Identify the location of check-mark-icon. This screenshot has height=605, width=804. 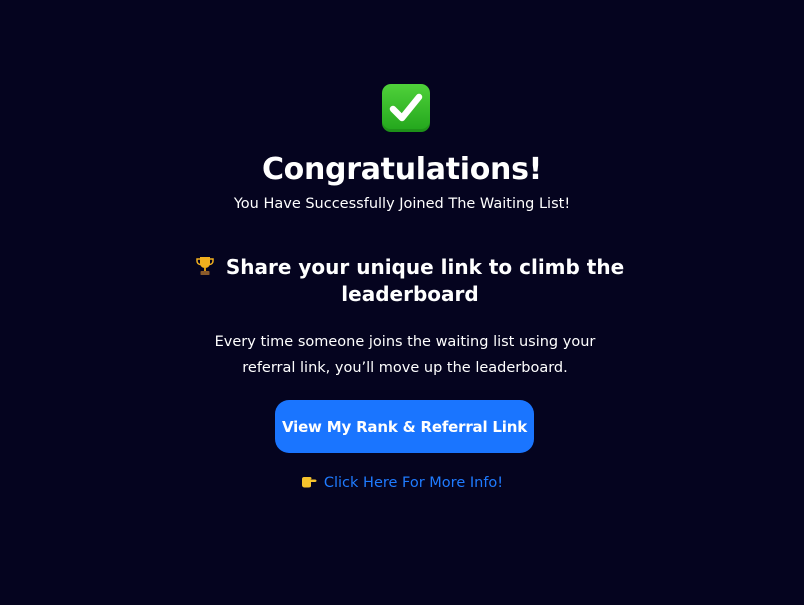
(406, 108).